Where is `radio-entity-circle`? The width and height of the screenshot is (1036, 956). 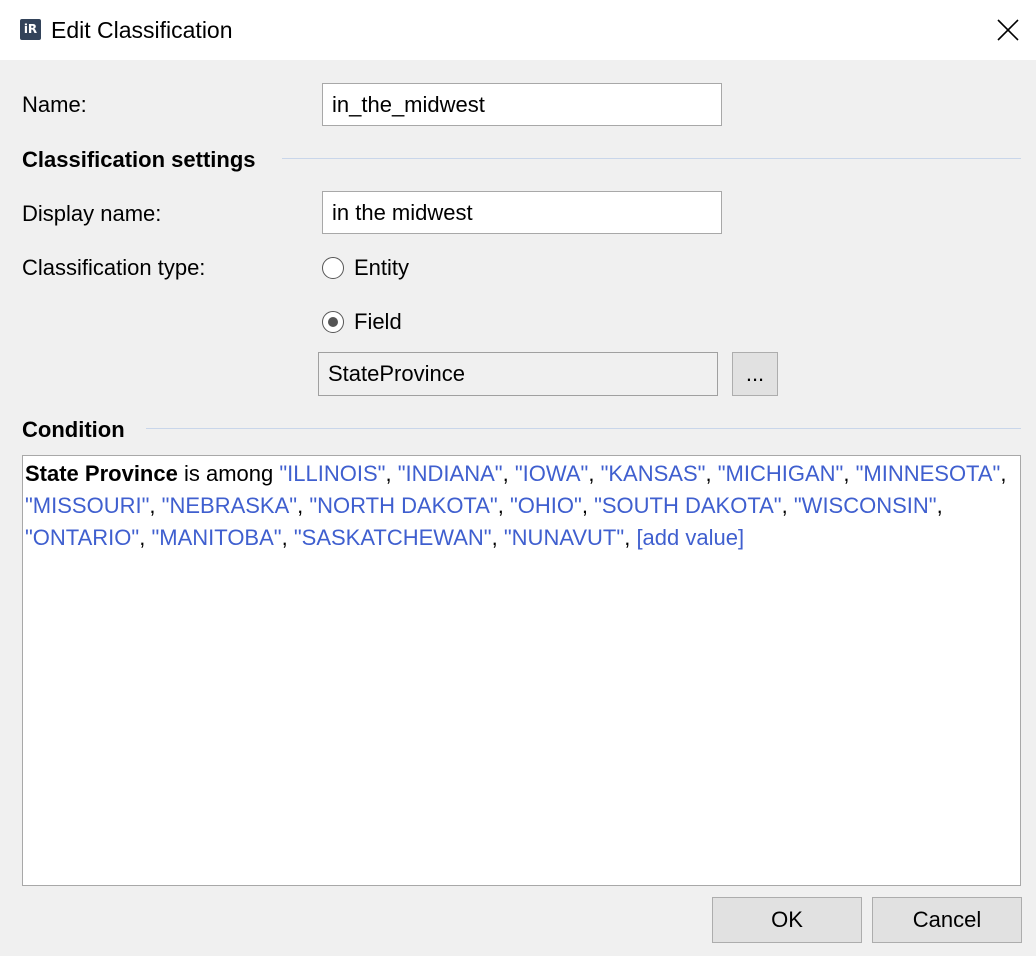 radio-entity-circle is located at coordinates (333, 268).